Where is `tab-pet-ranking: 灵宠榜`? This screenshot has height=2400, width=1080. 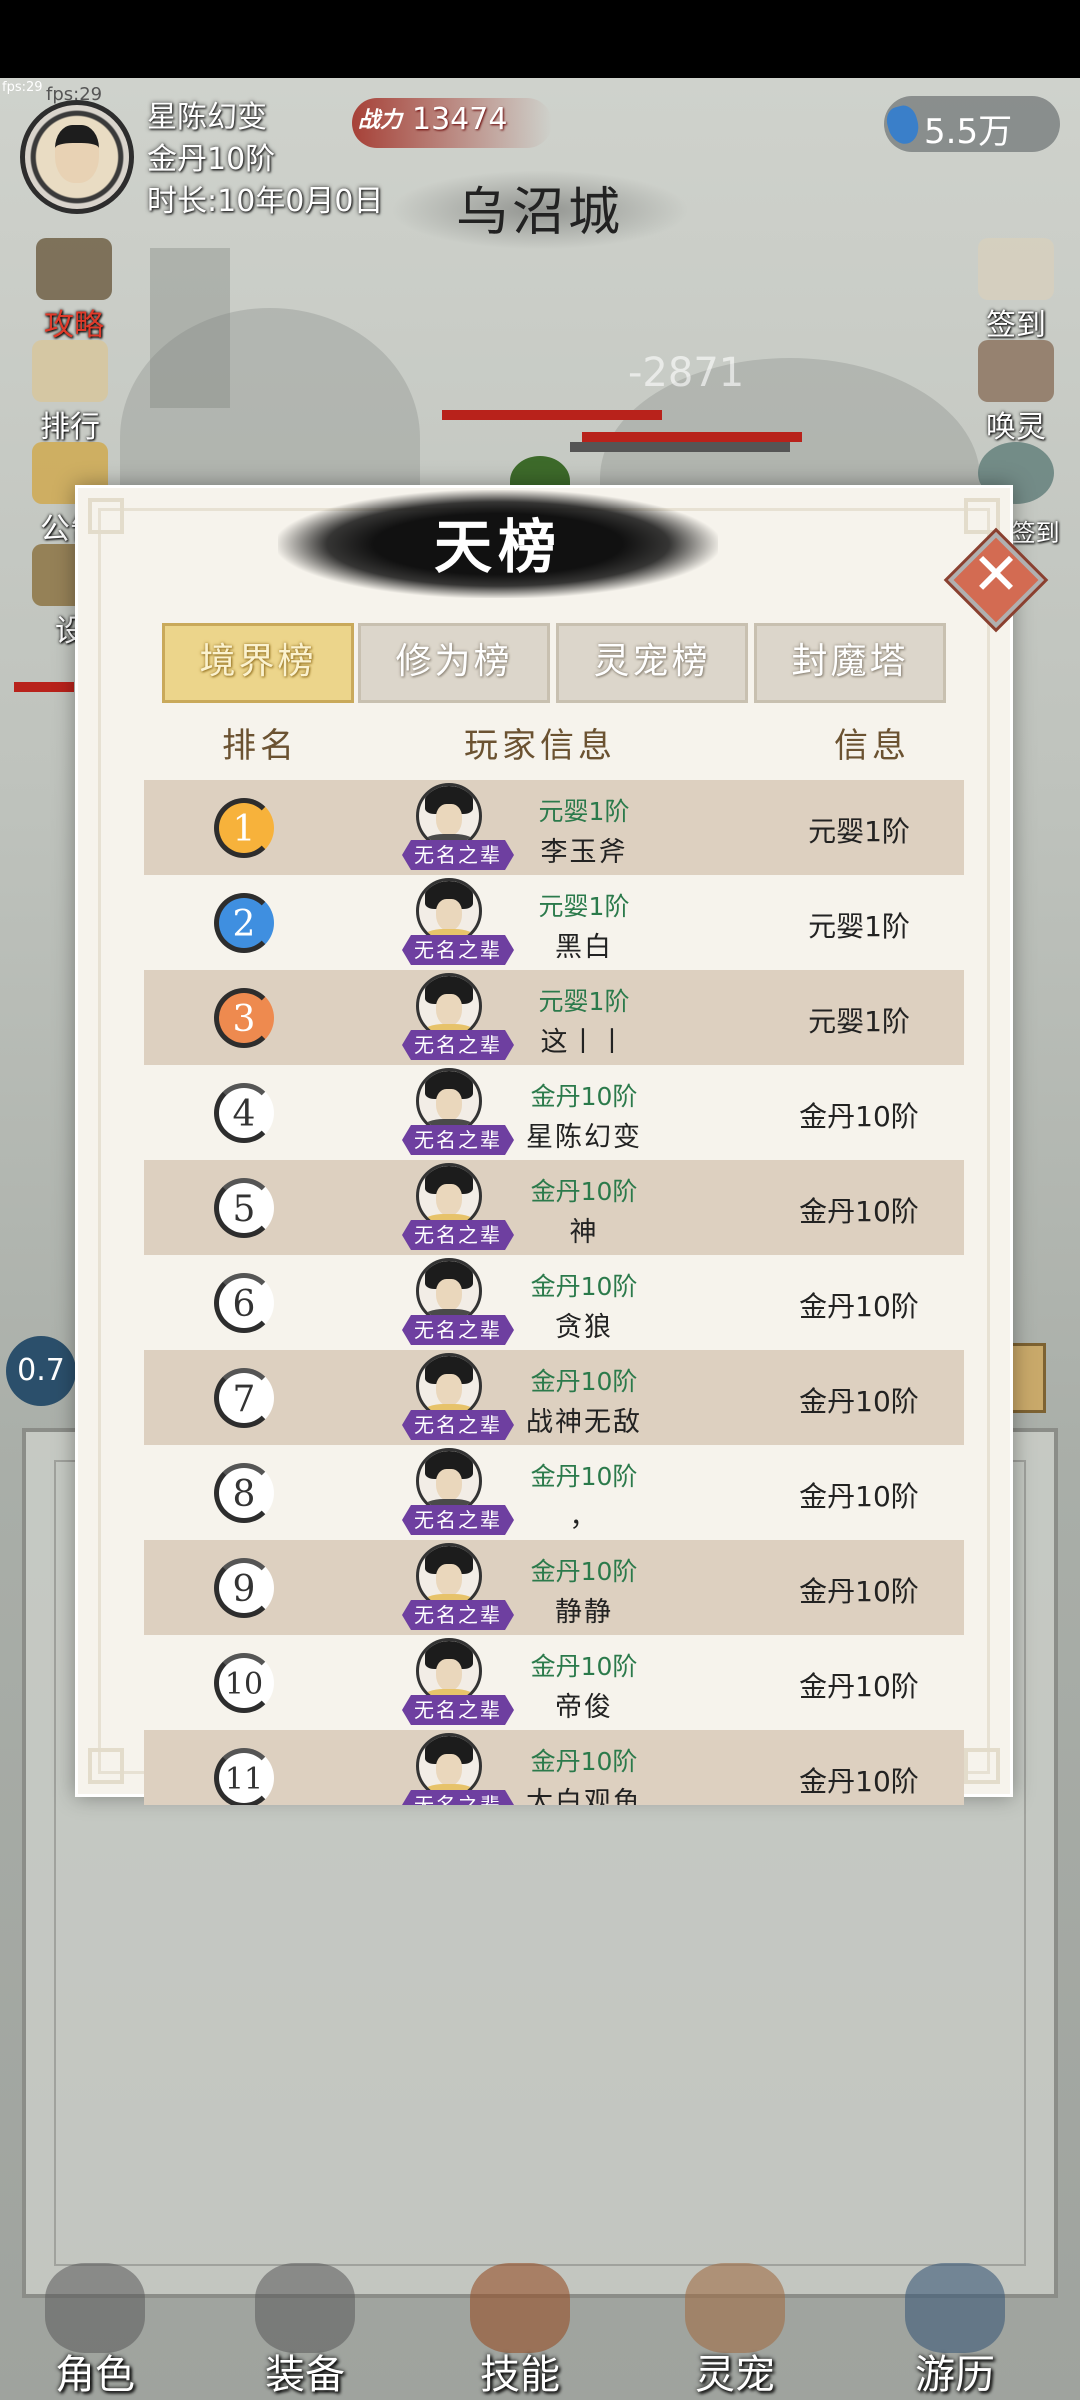 tab-pet-ranking: 灵宠榜 is located at coordinates (652, 663).